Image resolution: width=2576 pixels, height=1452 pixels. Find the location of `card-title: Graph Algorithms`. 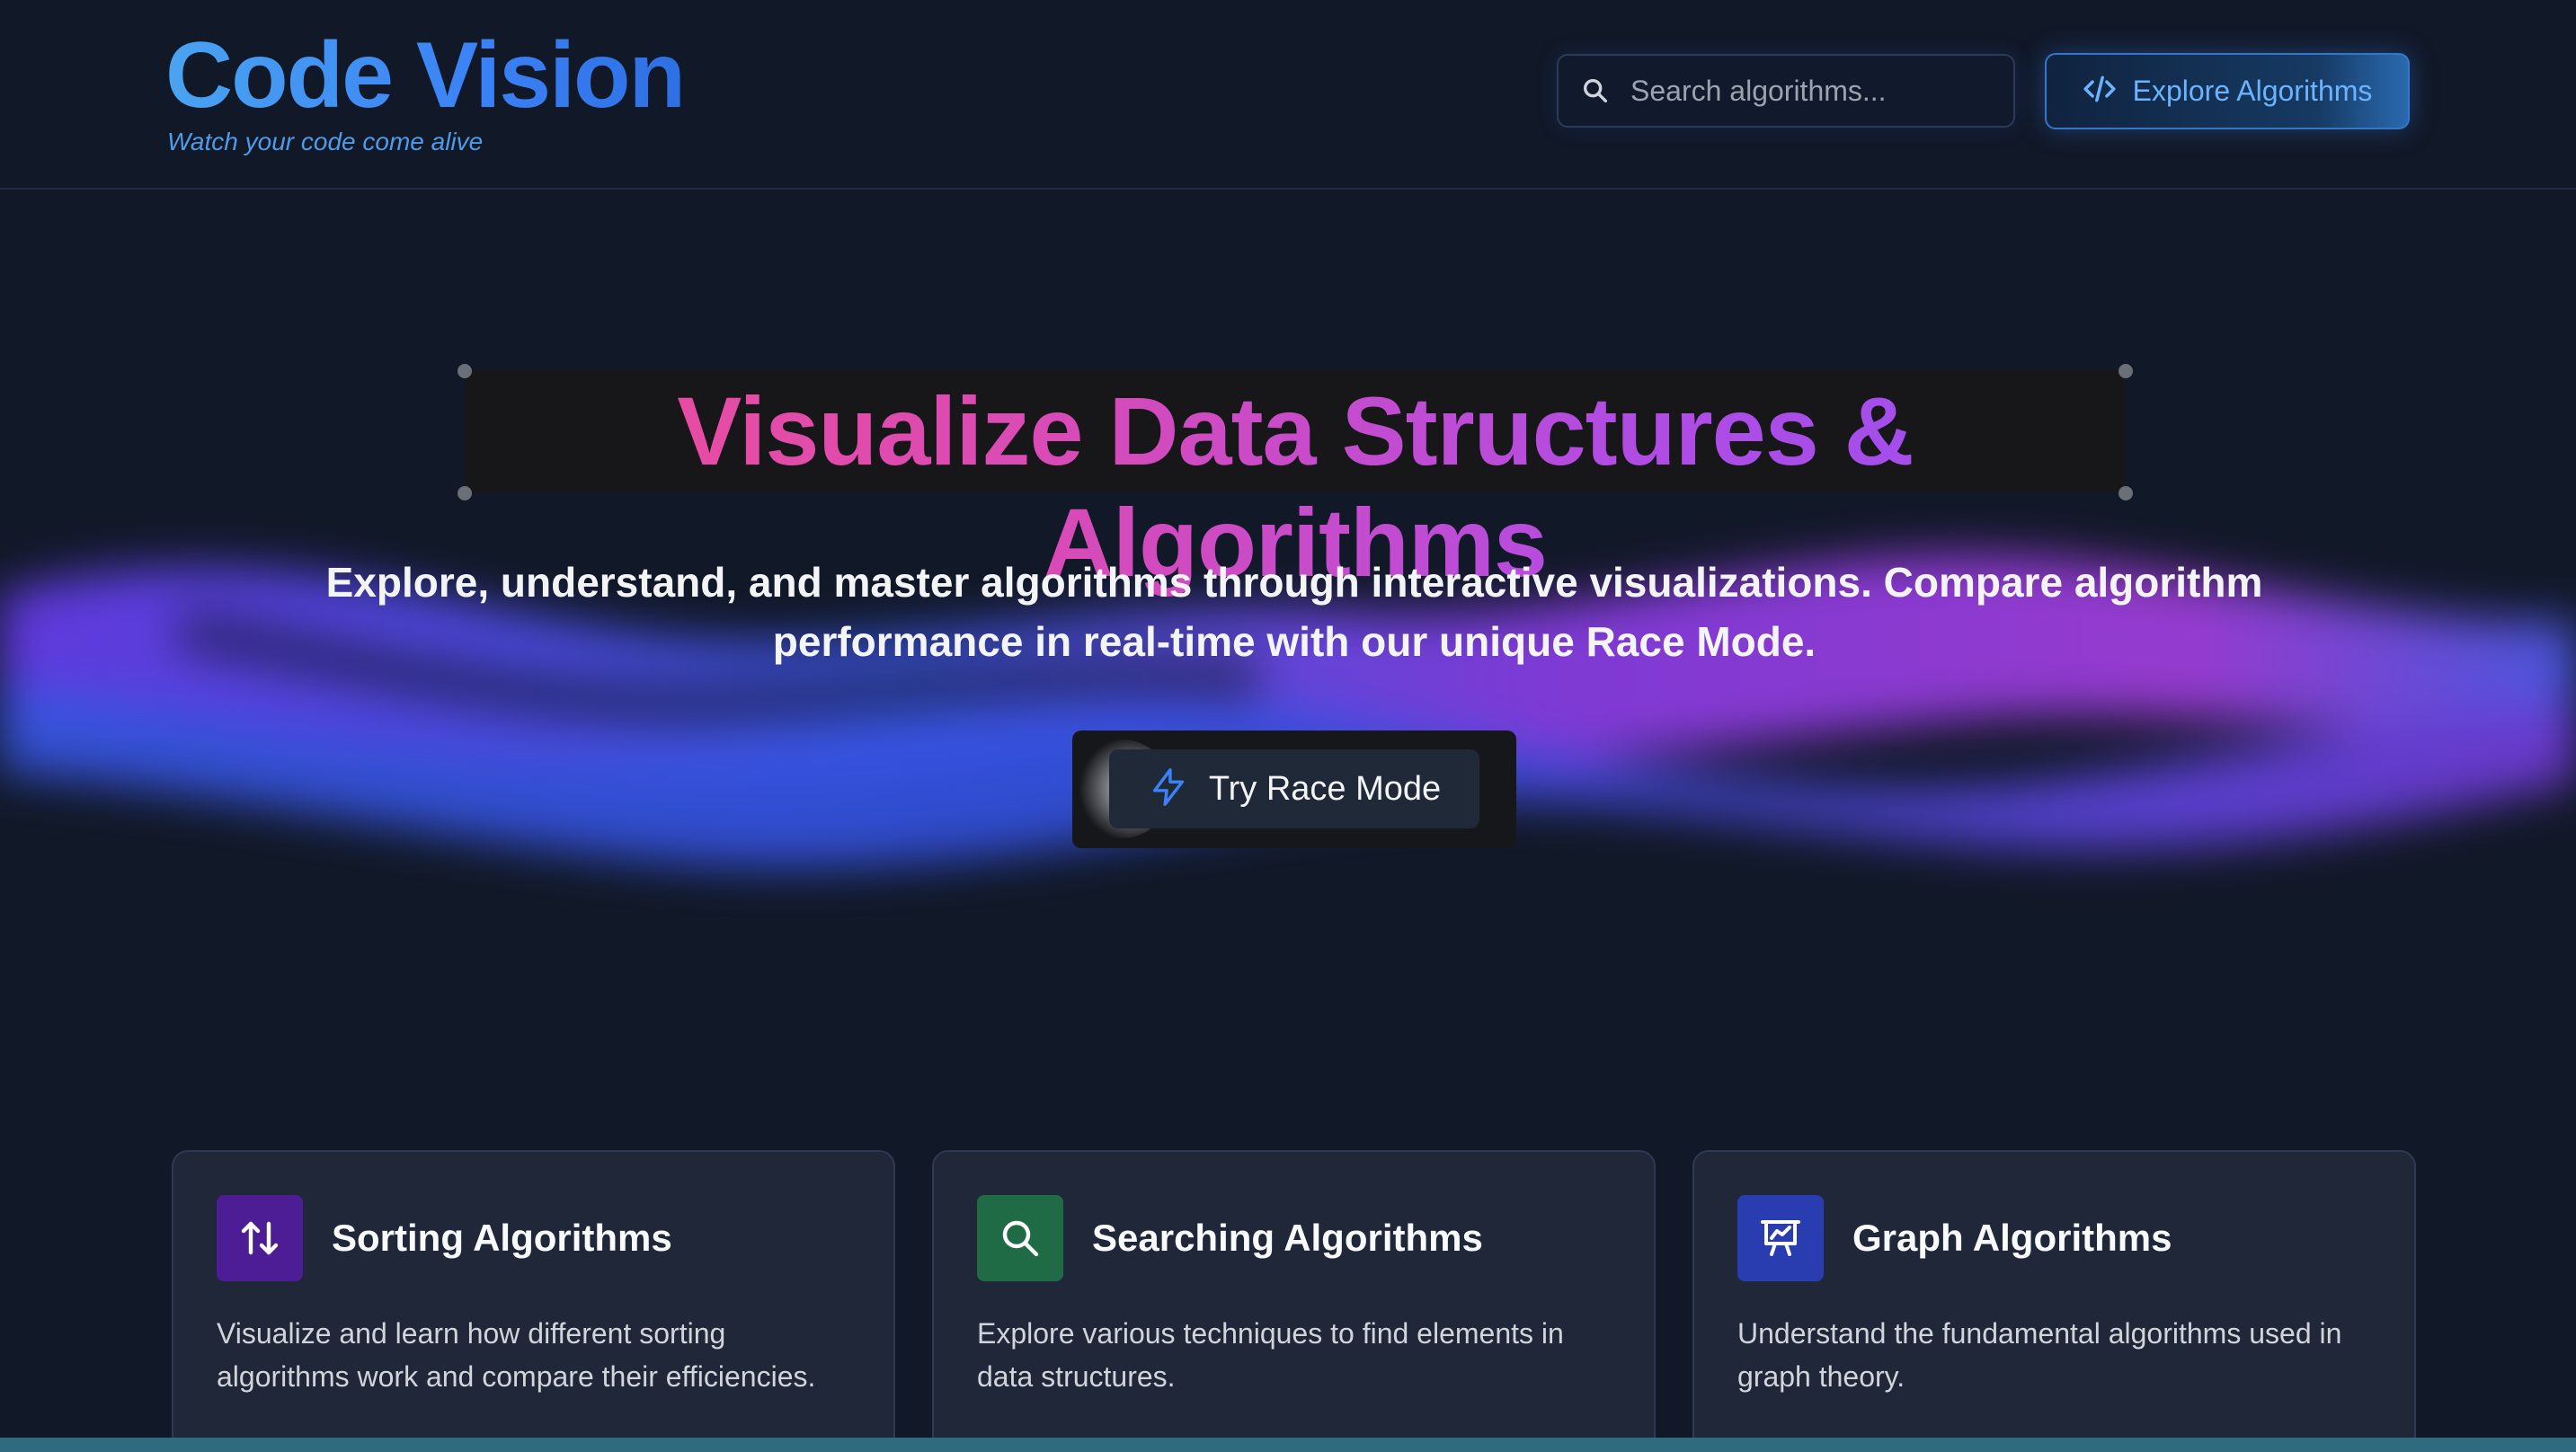

card-title: Graph Algorithms is located at coordinates (2012, 1238).